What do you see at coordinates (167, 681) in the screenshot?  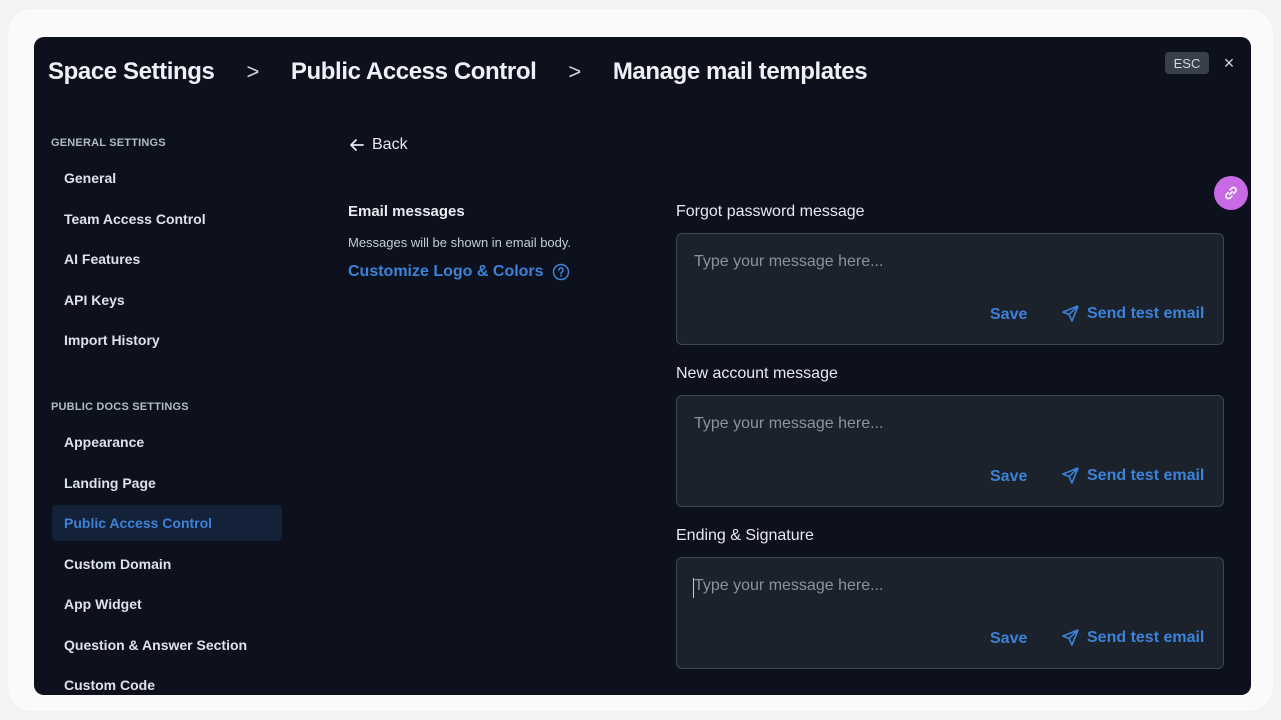 I see `sidebar-item-custom-code: Custom Code` at bounding box center [167, 681].